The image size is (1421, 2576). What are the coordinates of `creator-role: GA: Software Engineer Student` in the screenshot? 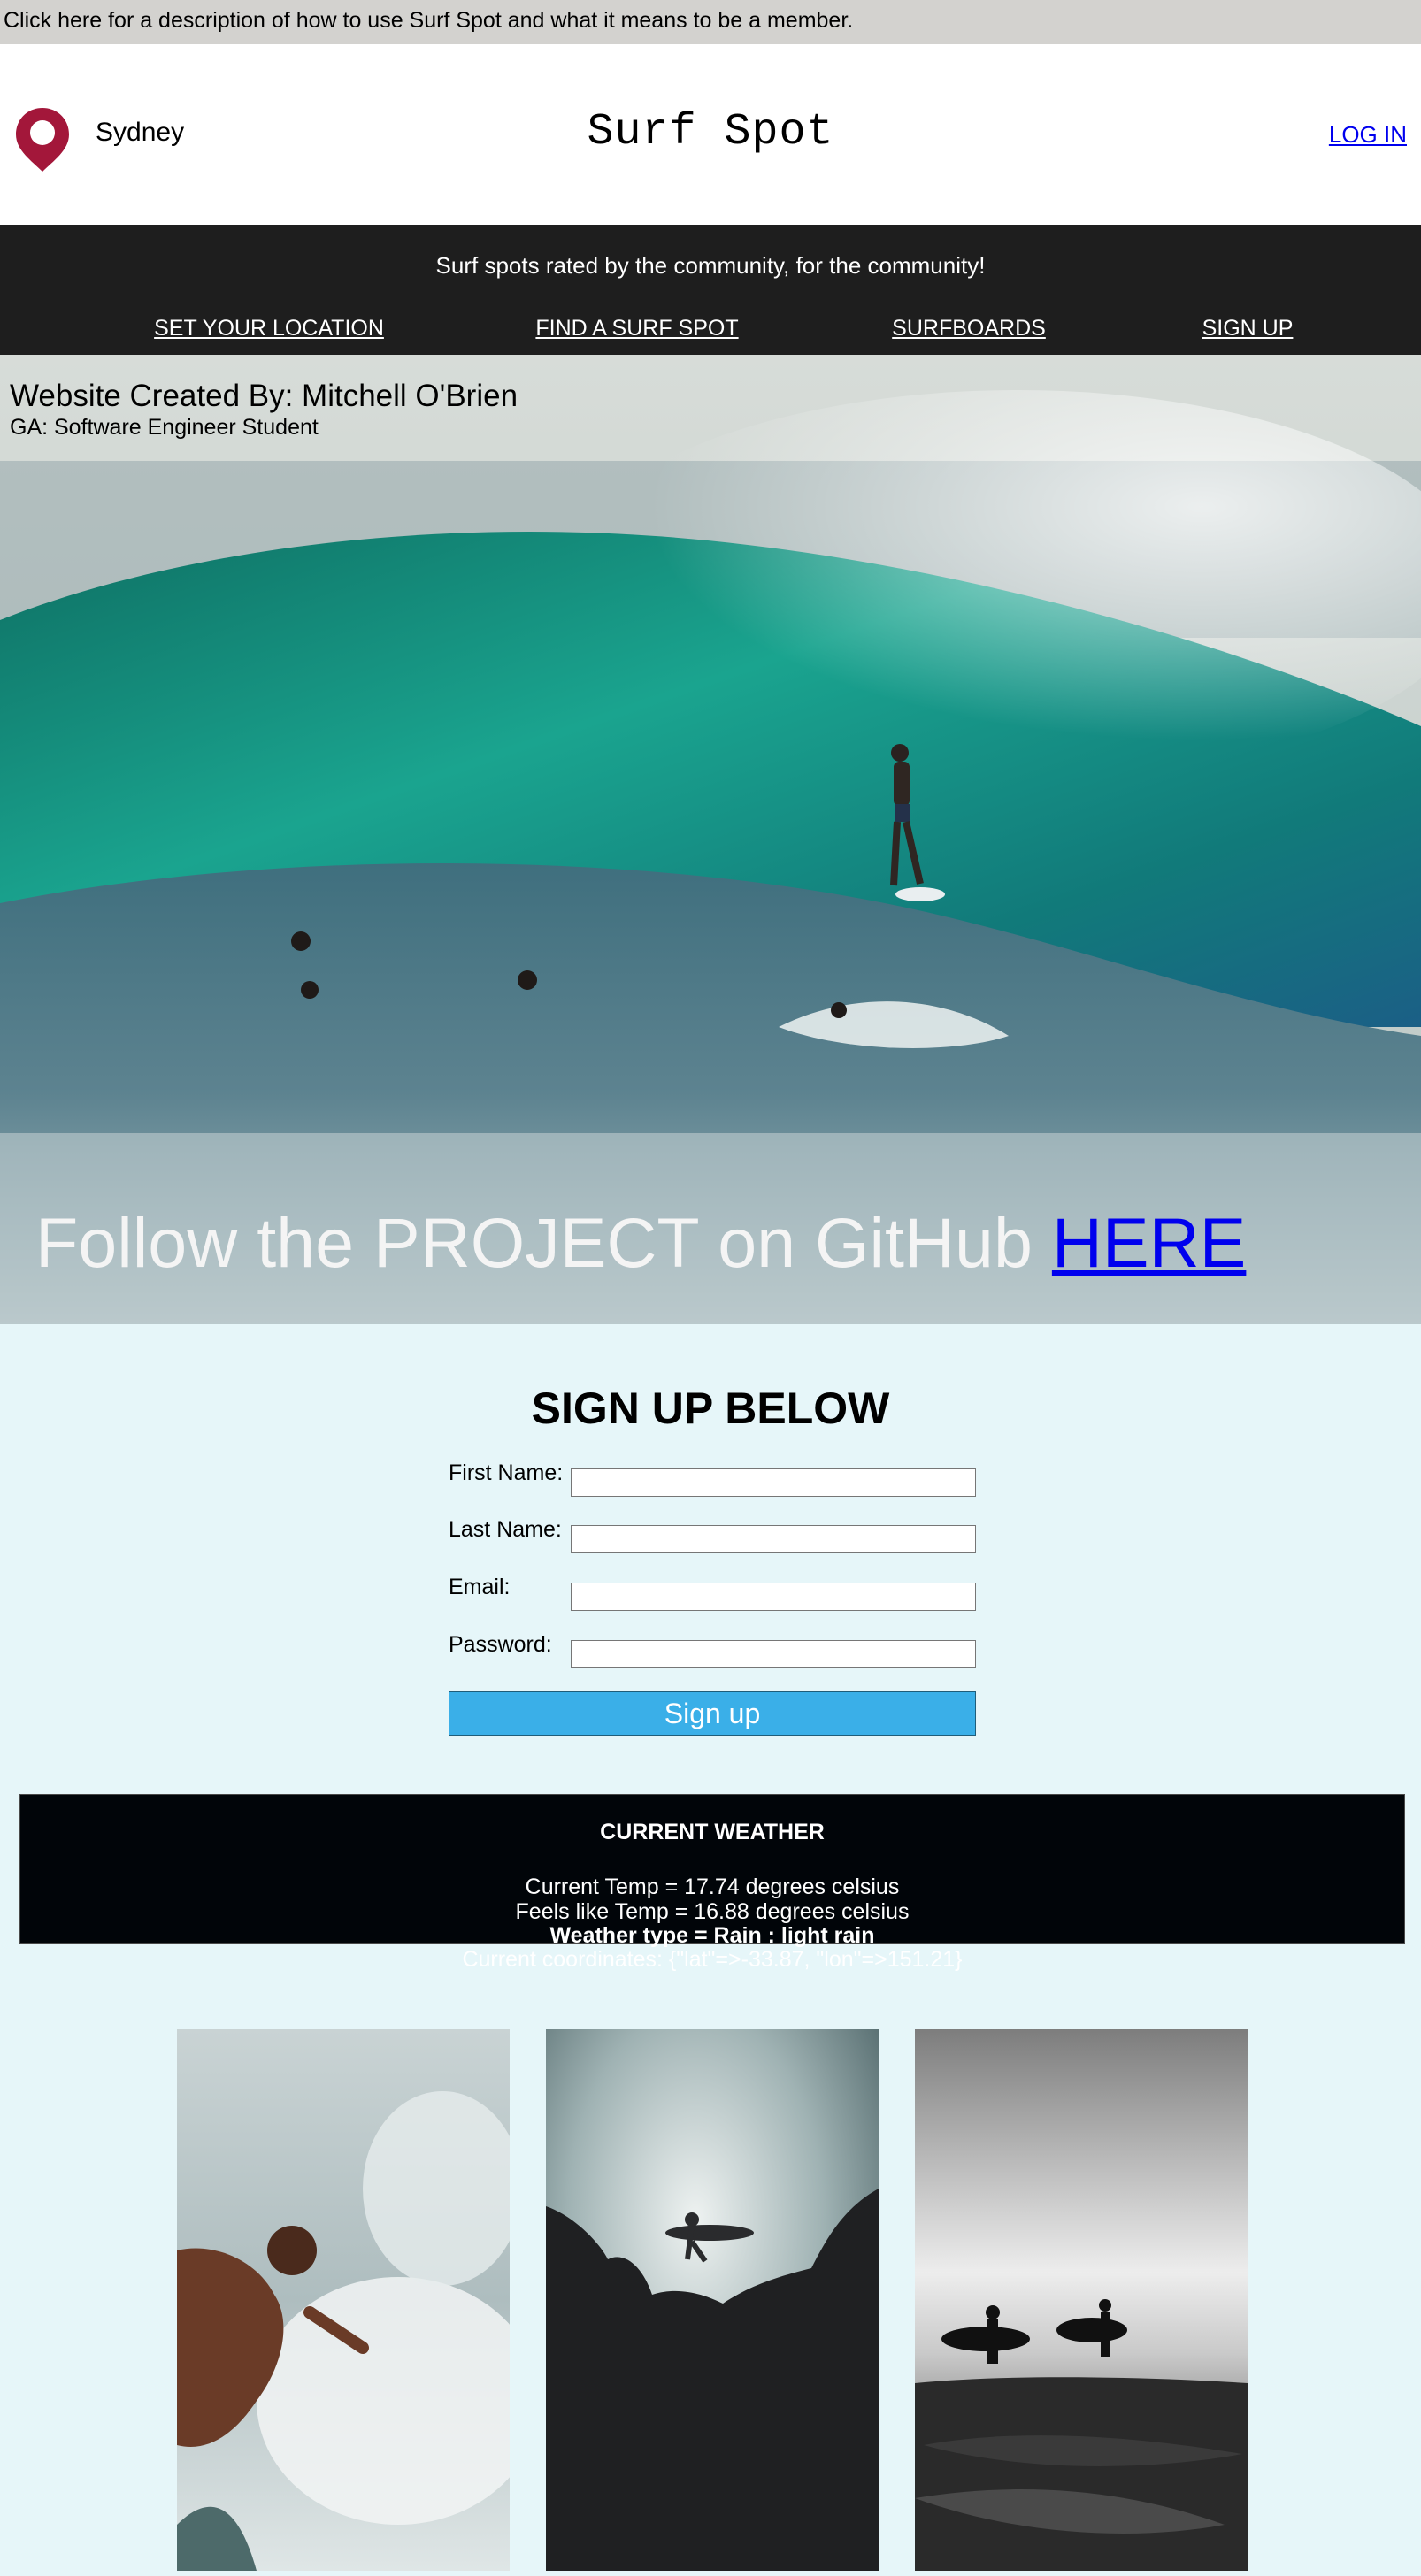 It's located at (164, 427).